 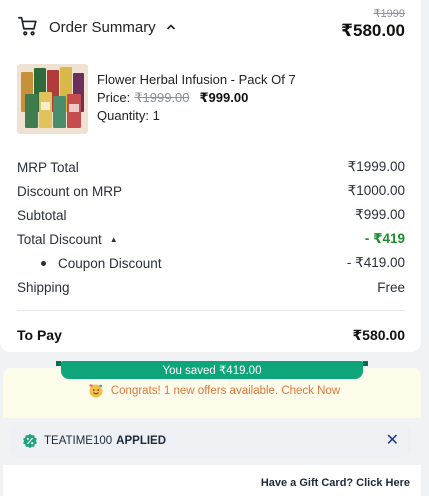 I want to click on to-pay-row: To Pay ₹580.00, so click(x=211, y=335).